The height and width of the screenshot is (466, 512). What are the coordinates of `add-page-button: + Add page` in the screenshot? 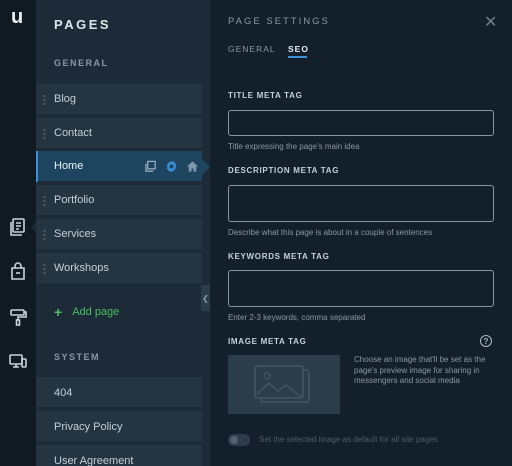 It's located at (86, 312).